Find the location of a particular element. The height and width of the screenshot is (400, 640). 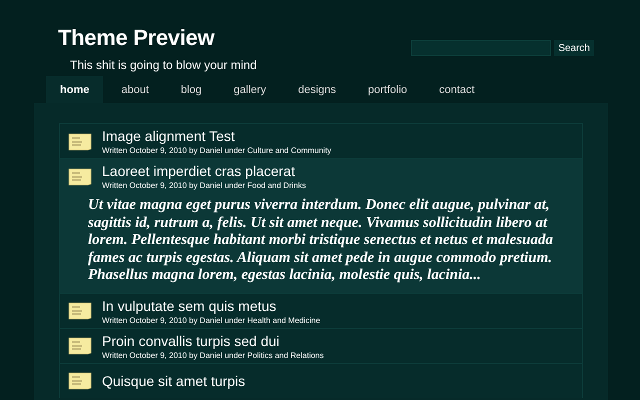

post-title: Quisque sit amet turpis is located at coordinates (174, 381).